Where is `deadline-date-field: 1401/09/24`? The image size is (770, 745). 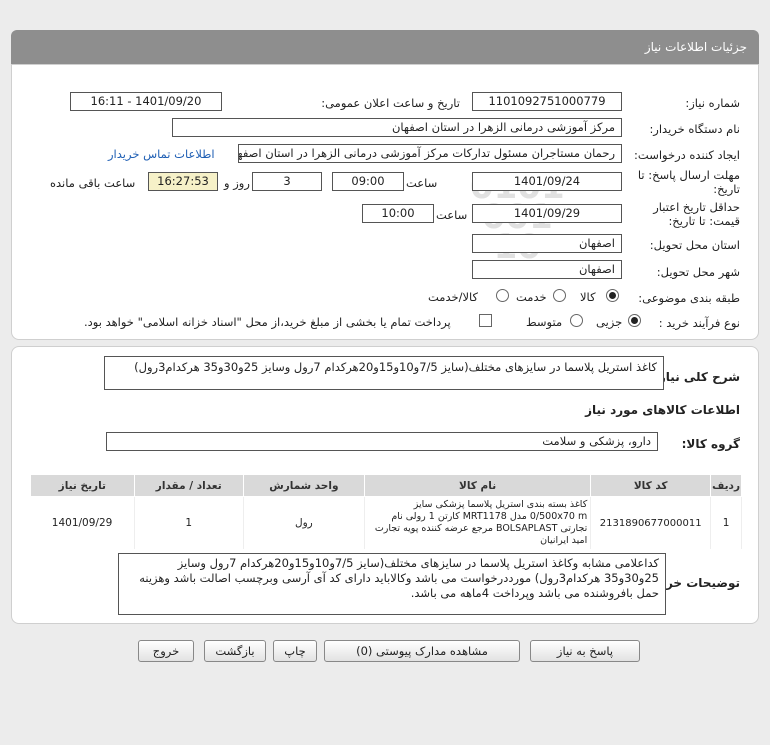 deadline-date-field: 1401/09/24 is located at coordinates (547, 181).